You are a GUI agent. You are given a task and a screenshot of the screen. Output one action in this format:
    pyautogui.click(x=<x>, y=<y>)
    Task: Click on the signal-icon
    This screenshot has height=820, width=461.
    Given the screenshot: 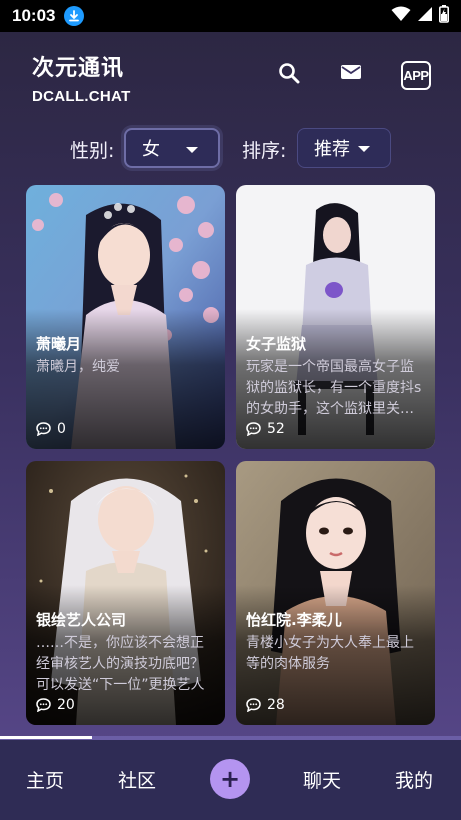 What is the action you would take?
    pyautogui.click(x=425, y=16)
    